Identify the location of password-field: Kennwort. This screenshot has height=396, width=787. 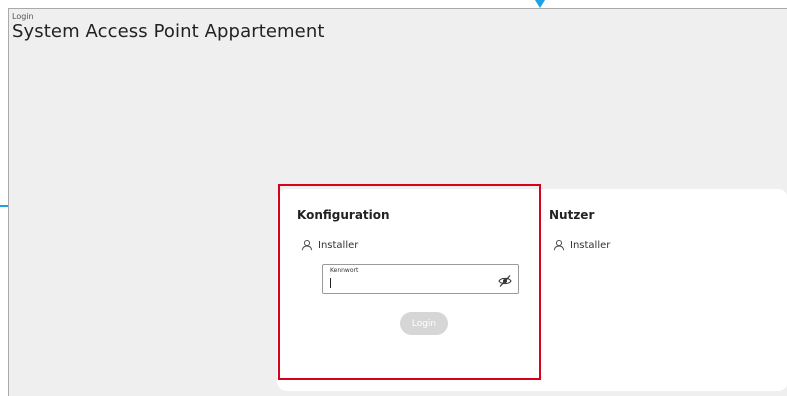
(420, 279).